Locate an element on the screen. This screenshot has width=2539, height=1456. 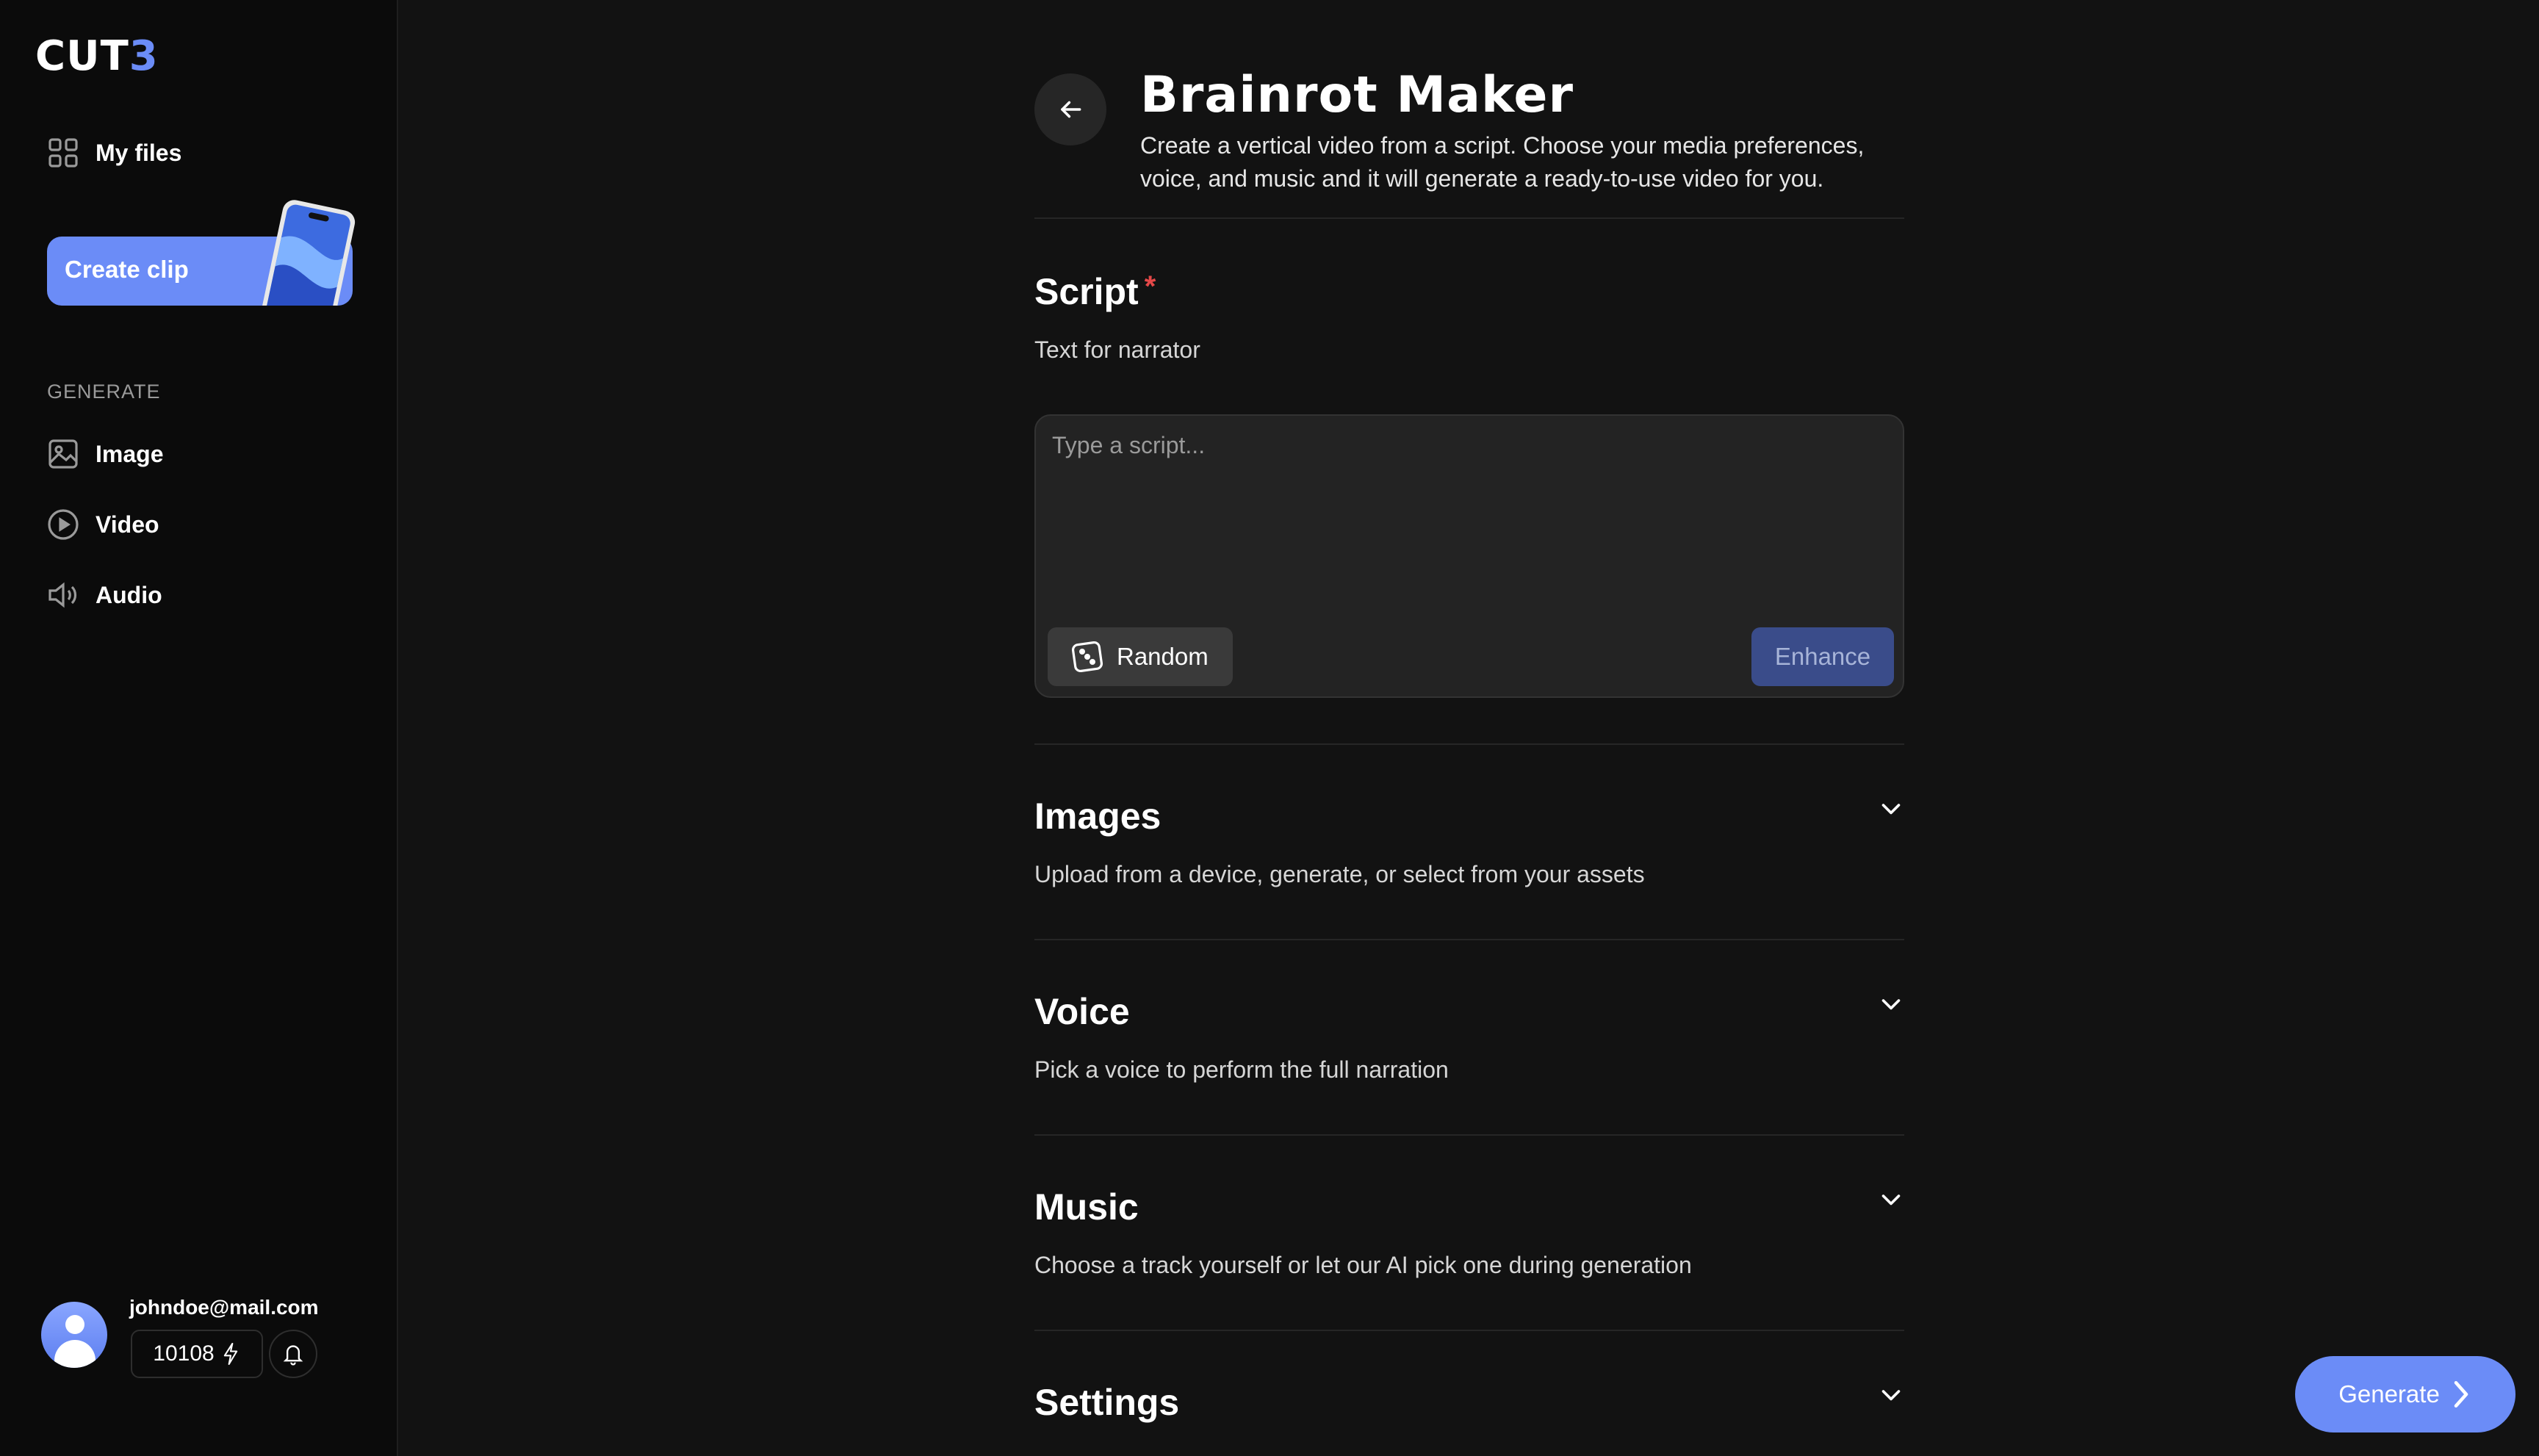
sidebar-item-audio: Audio is located at coordinates (104, 595).